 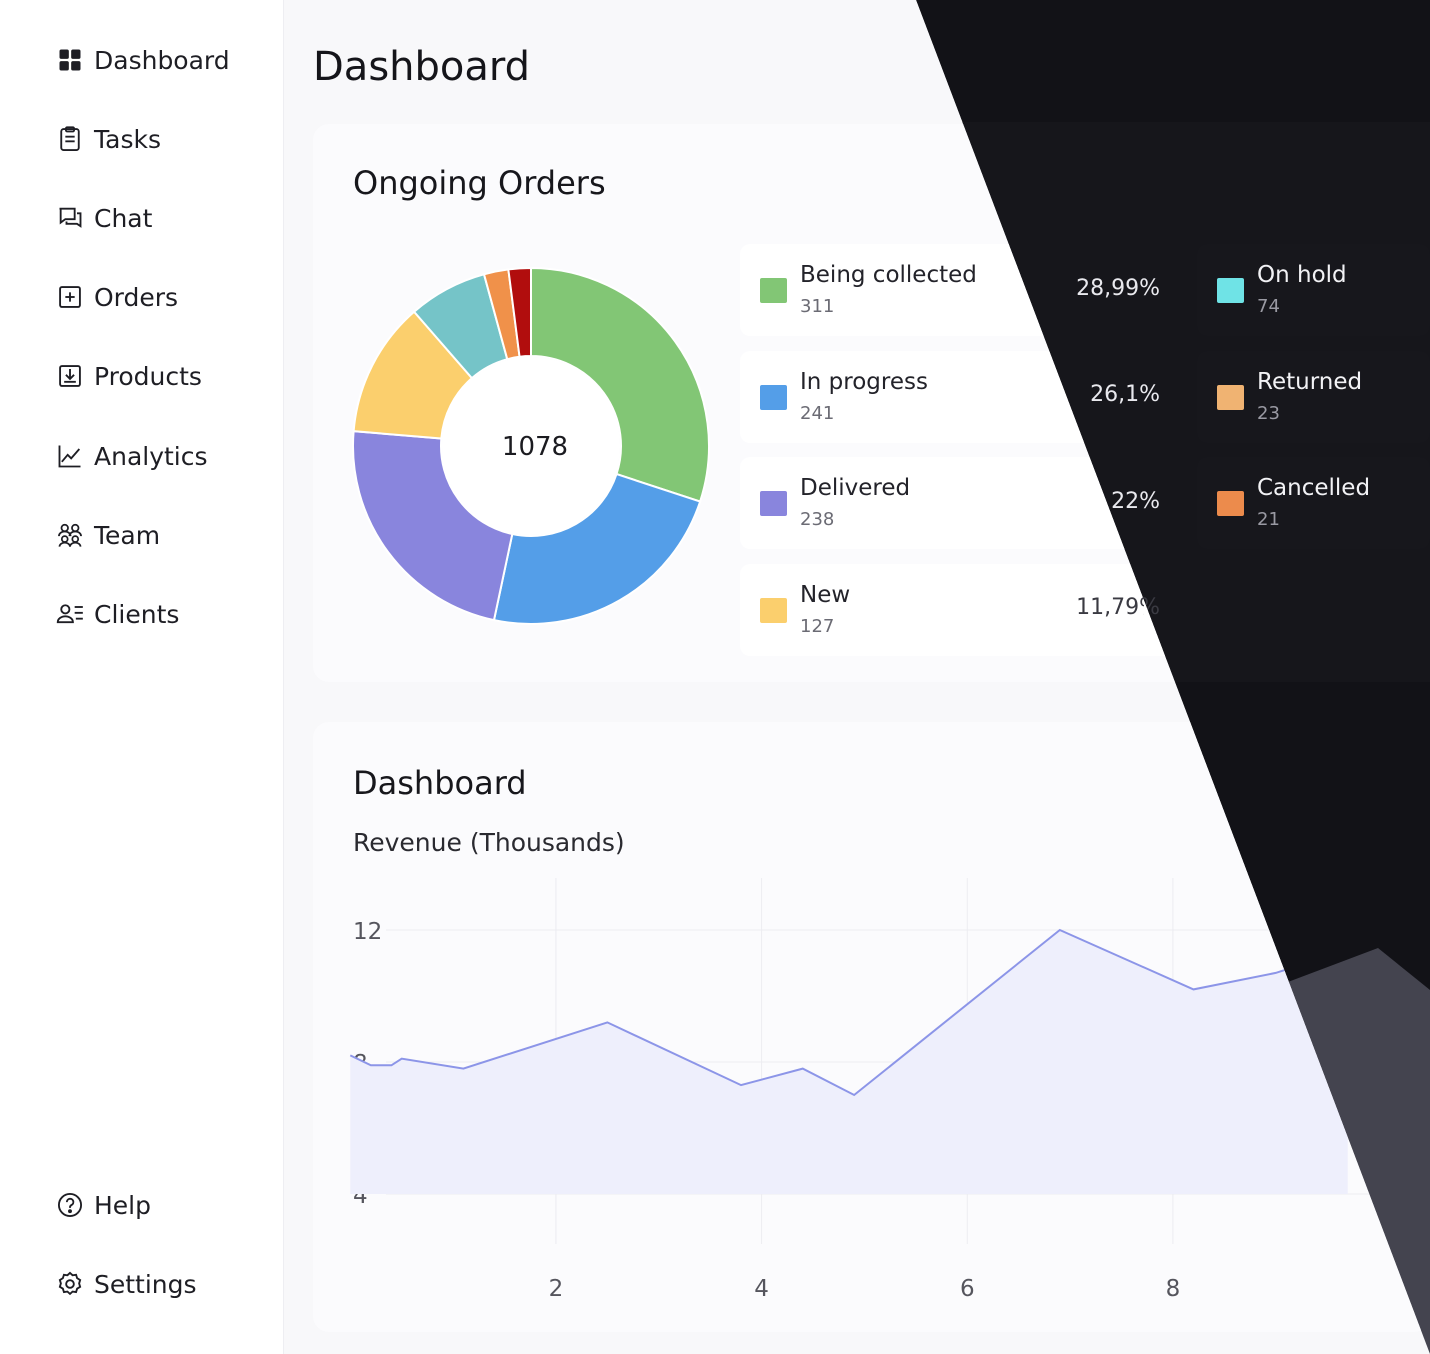 I want to click on sidebar-item-label: Settings, so click(x=145, y=1284).